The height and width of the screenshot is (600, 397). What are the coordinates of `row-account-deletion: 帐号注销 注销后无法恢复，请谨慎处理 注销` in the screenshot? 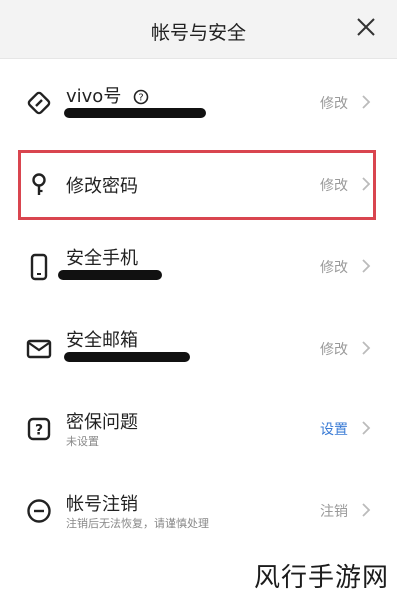 It's located at (198, 511).